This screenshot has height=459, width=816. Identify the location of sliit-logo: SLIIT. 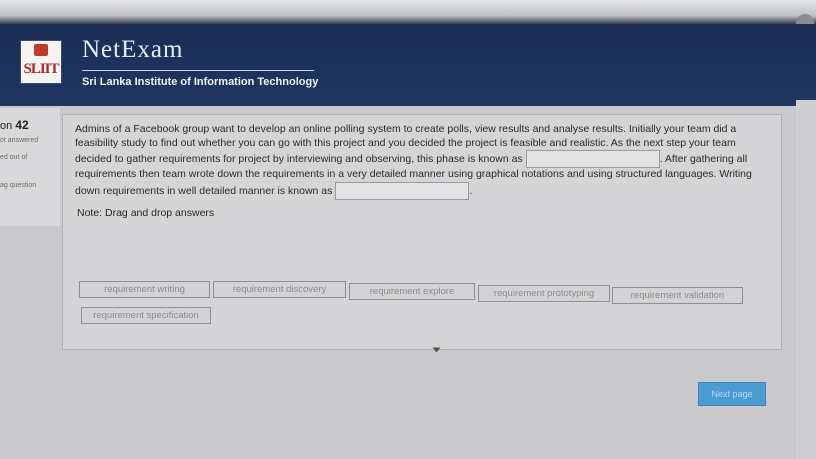
(41, 62).